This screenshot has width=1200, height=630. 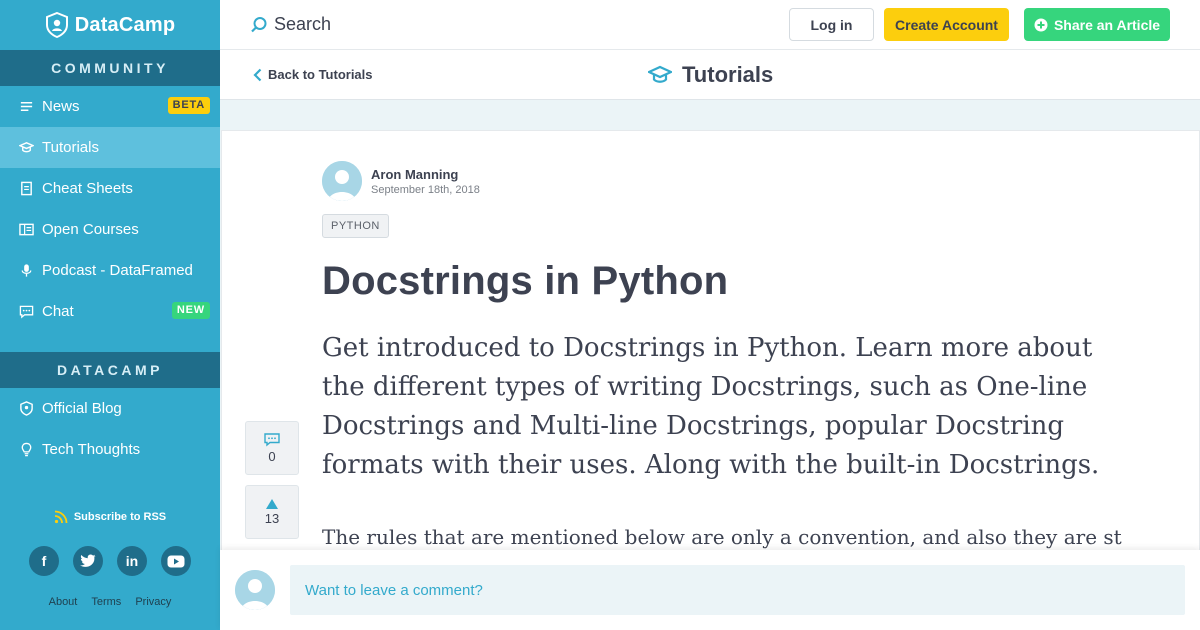 What do you see at coordinates (26, 409) in the screenshot?
I see `shield-icon` at bounding box center [26, 409].